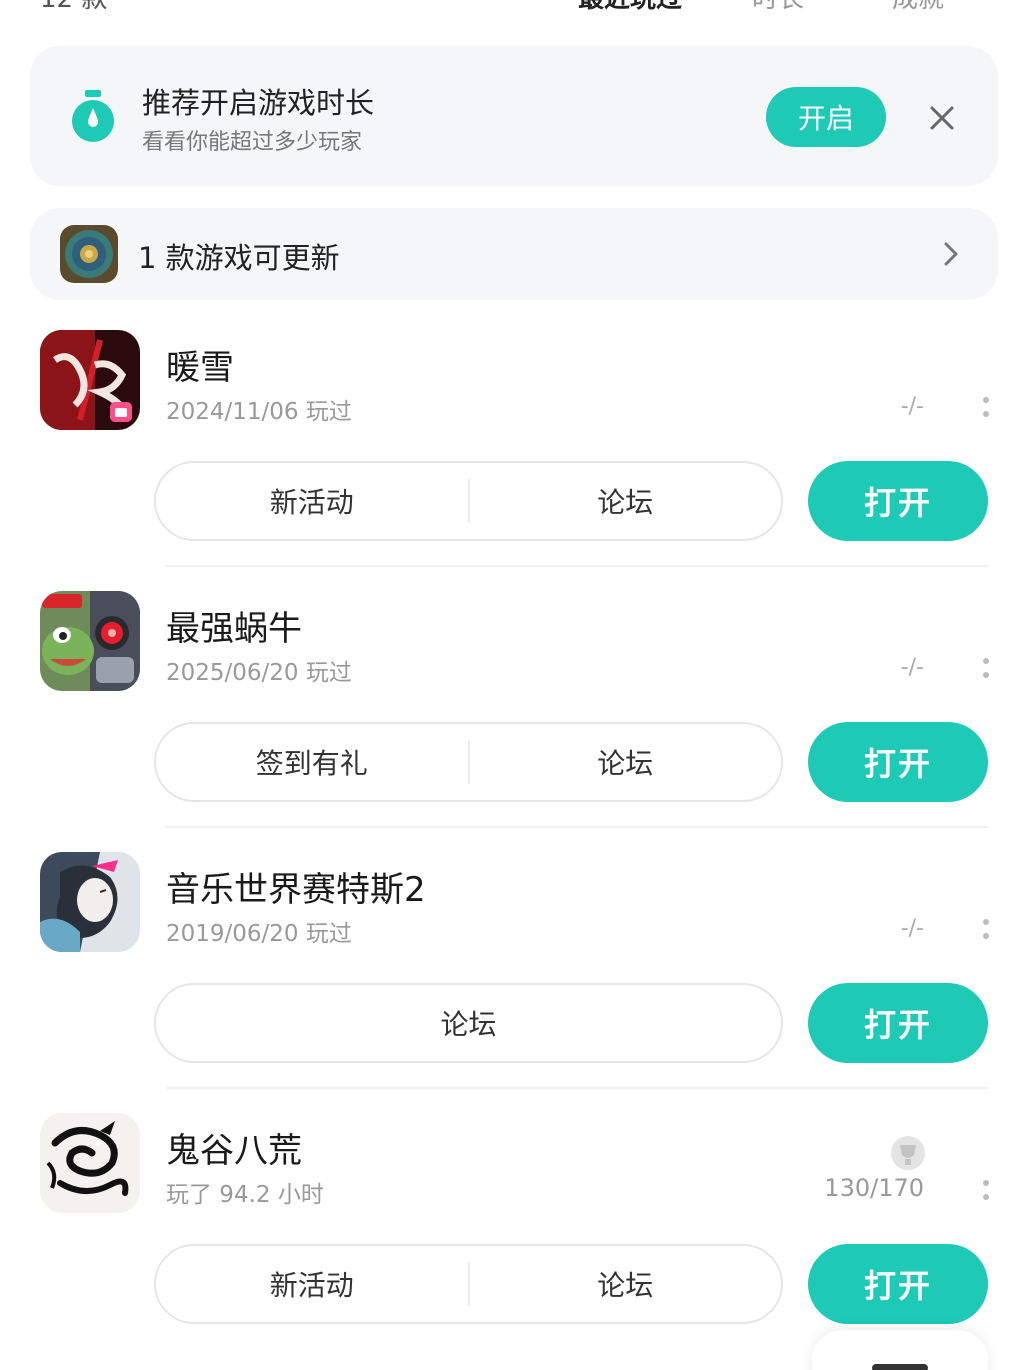 This screenshot has height=1370, width=1028. What do you see at coordinates (90, 902) in the screenshot?
I see `game-icon-cytus2` at bounding box center [90, 902].